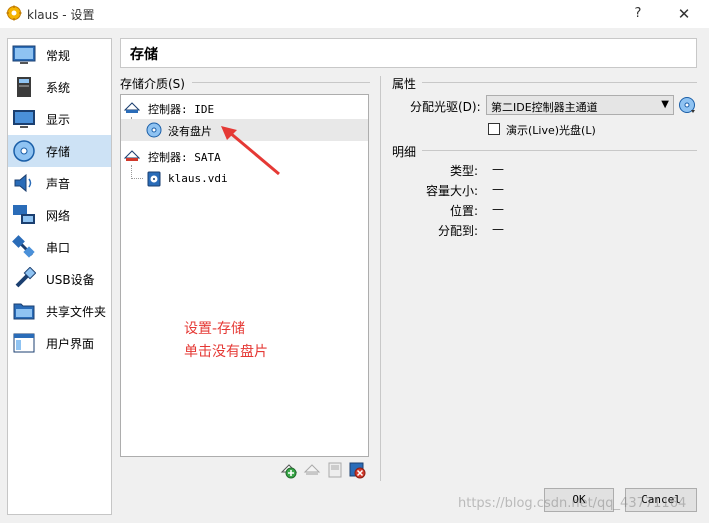 This screenshot has height=523, width=709. I want to click on help-button: ?, so click(638, 14).